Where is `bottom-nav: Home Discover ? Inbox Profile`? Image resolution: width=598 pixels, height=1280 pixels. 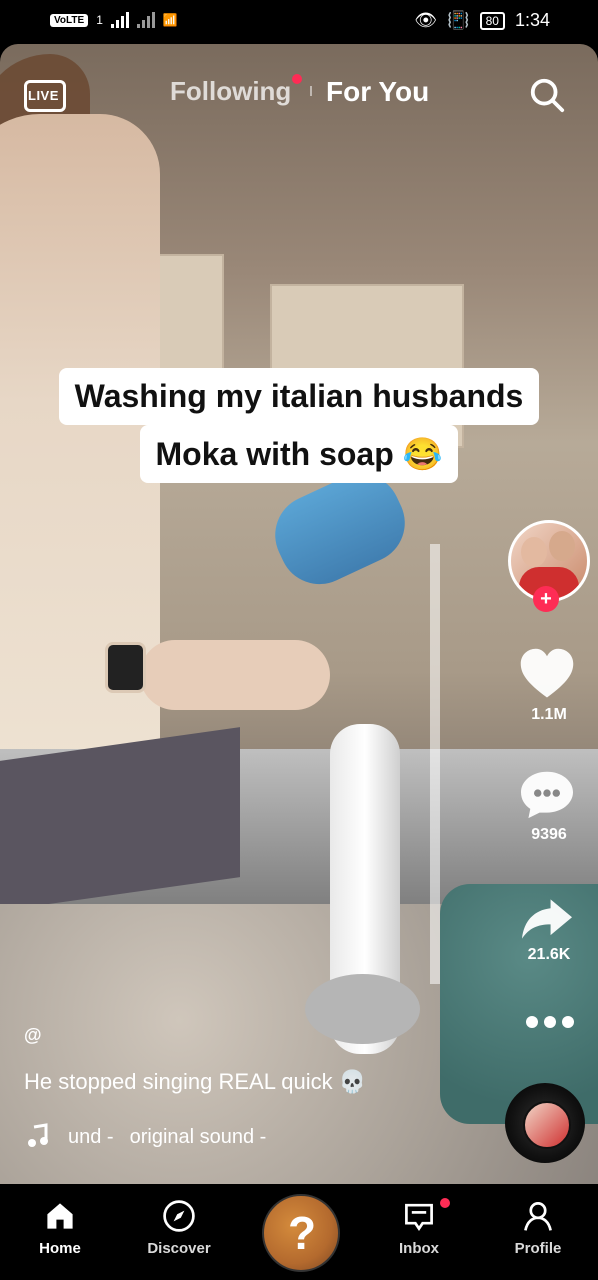 bottom-nav: Home Discover ? Inbox Profile is located at coordinates (299, 1232).